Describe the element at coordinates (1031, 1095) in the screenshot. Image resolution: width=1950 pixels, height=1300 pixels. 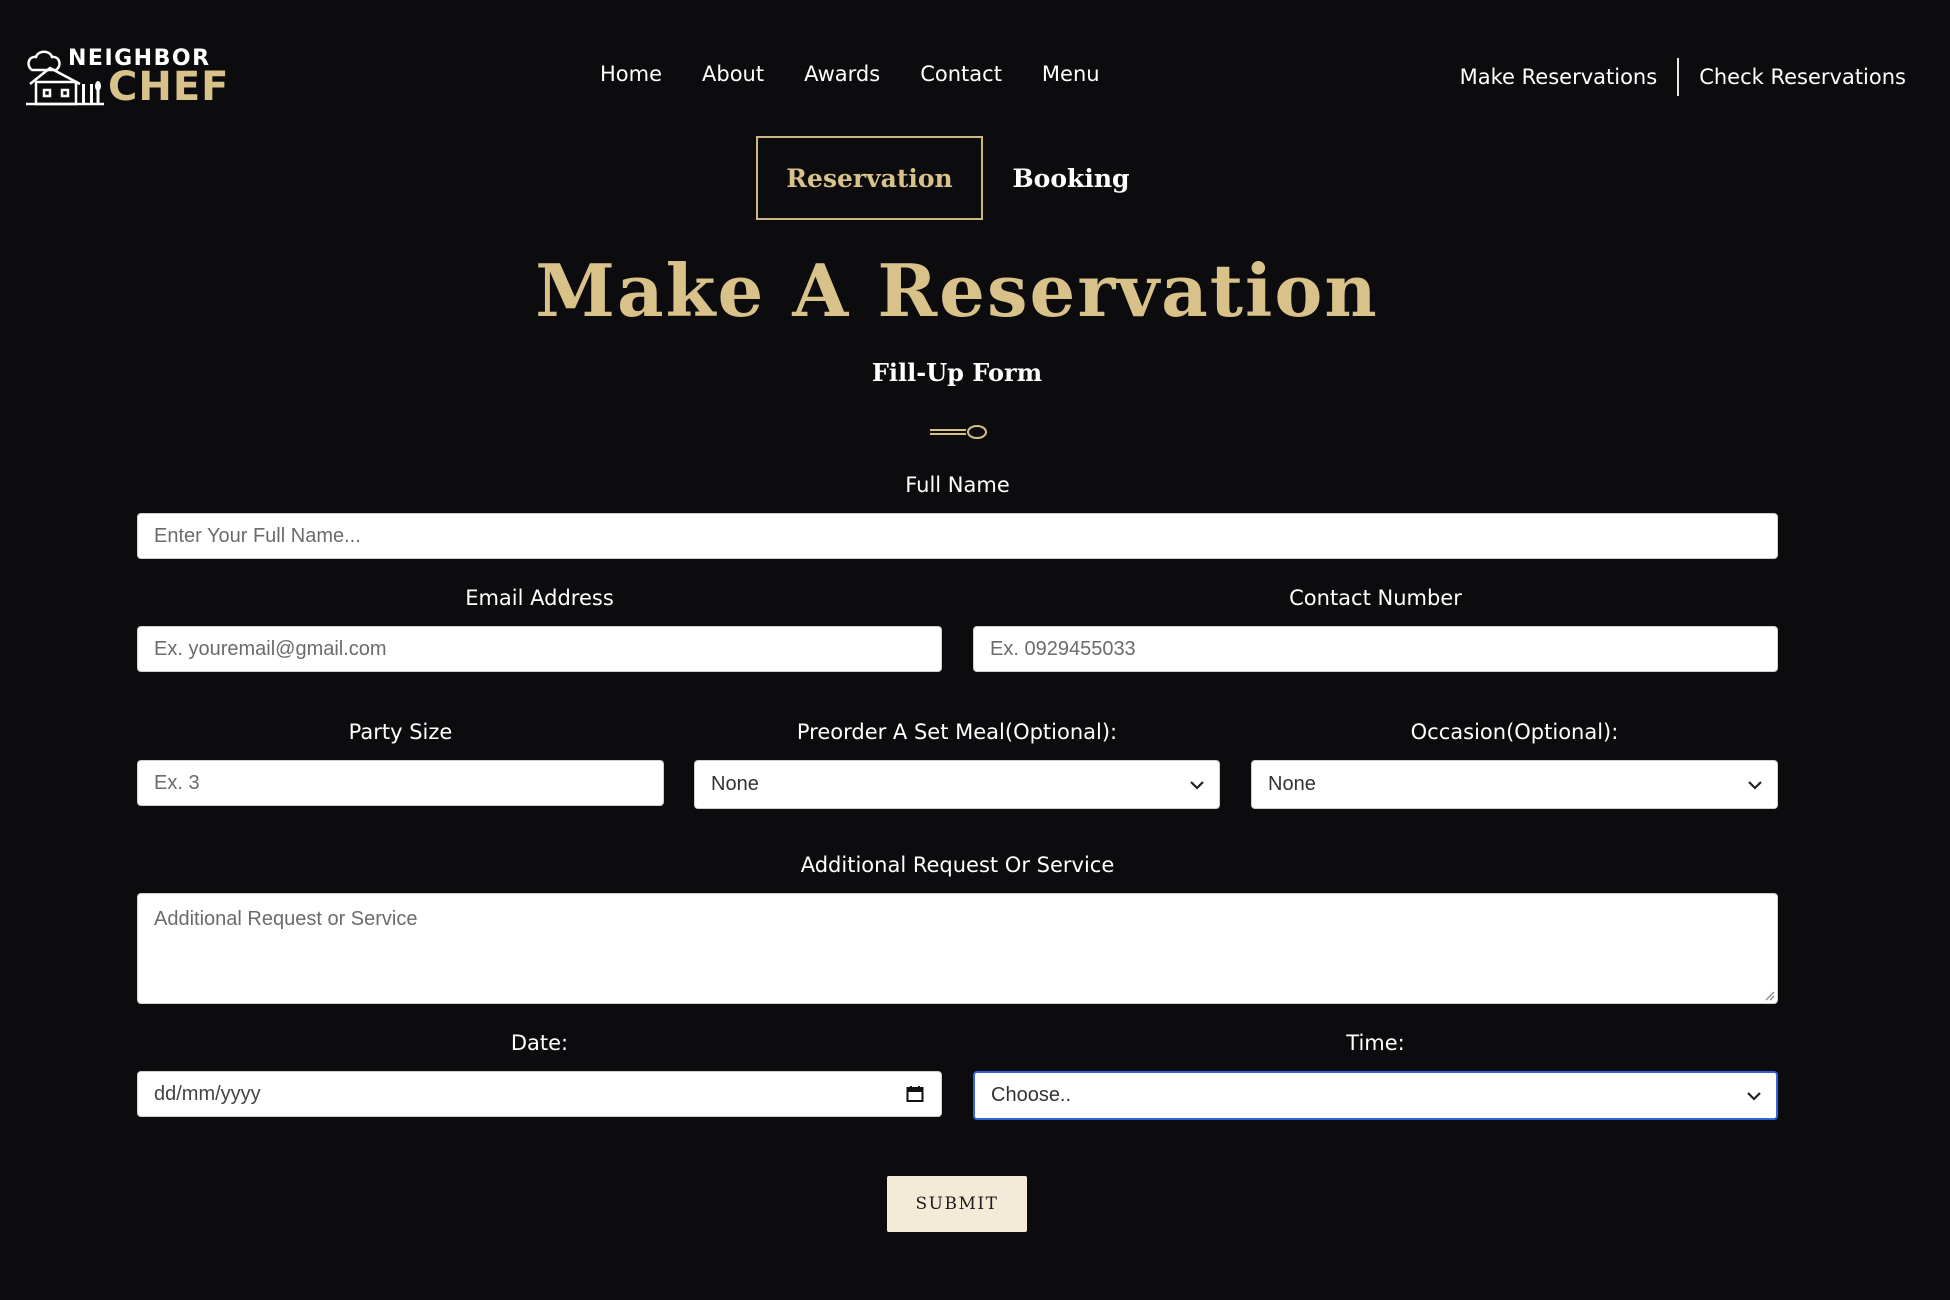
I see `time-value: Choose..` at that location.